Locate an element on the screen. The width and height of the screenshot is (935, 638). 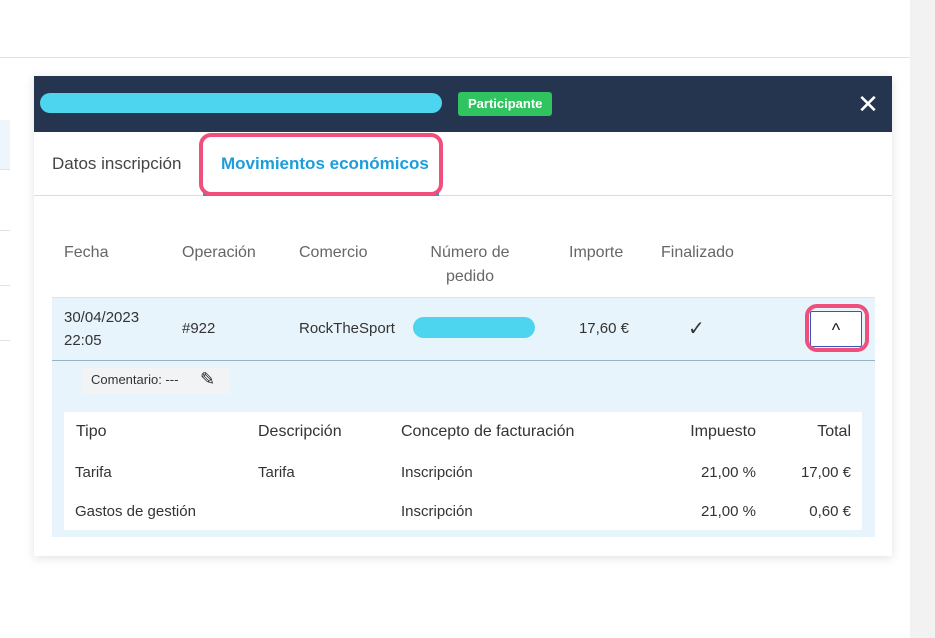
tab-movimientos-economicos: Movimientos económicos is located at coordinates (325, 164).